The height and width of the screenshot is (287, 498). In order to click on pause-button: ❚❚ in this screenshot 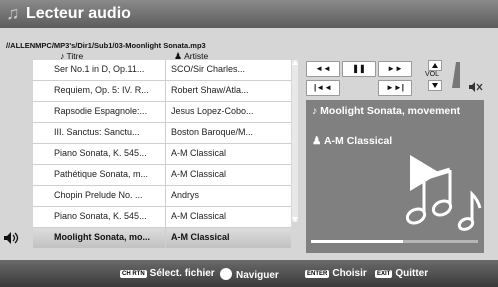, I will do `click(359, 69)`.